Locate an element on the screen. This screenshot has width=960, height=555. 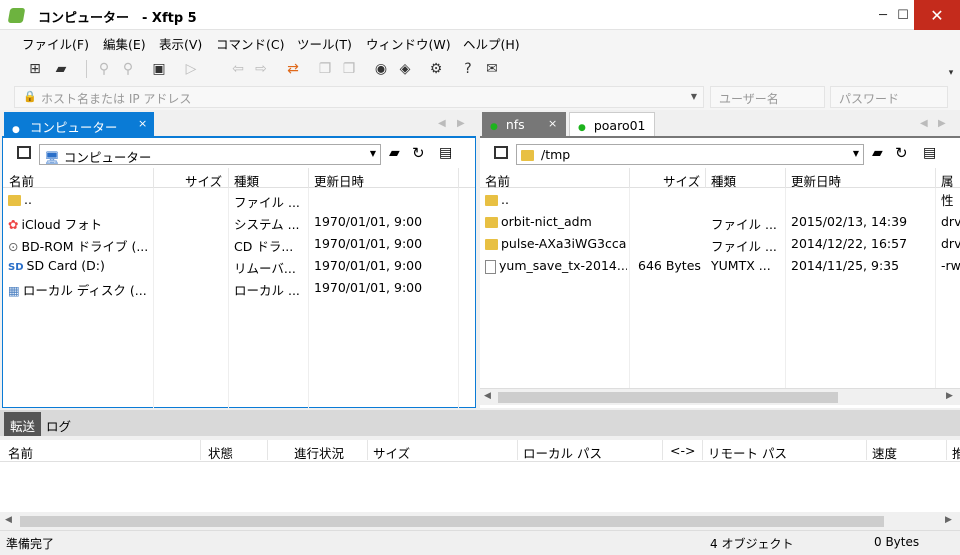
menu-window: ウィンドウ(W) is located at coordinates (408, 43).